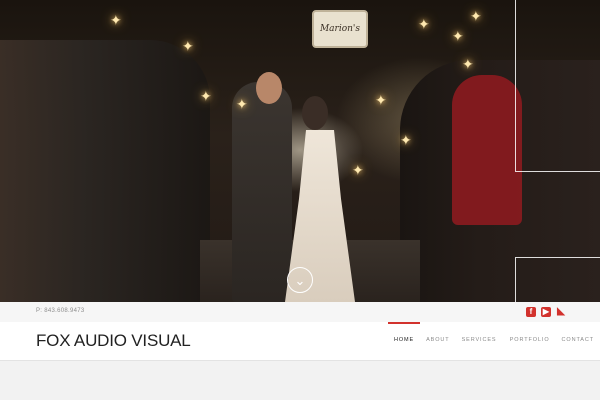 This screenshot has width=600, height=400. What do you see at coordinates (300, 312) in the screenshot?
I see `top-bar: P: 843.608.9473 f ▶ ◣` at bounding box center [300, 312].